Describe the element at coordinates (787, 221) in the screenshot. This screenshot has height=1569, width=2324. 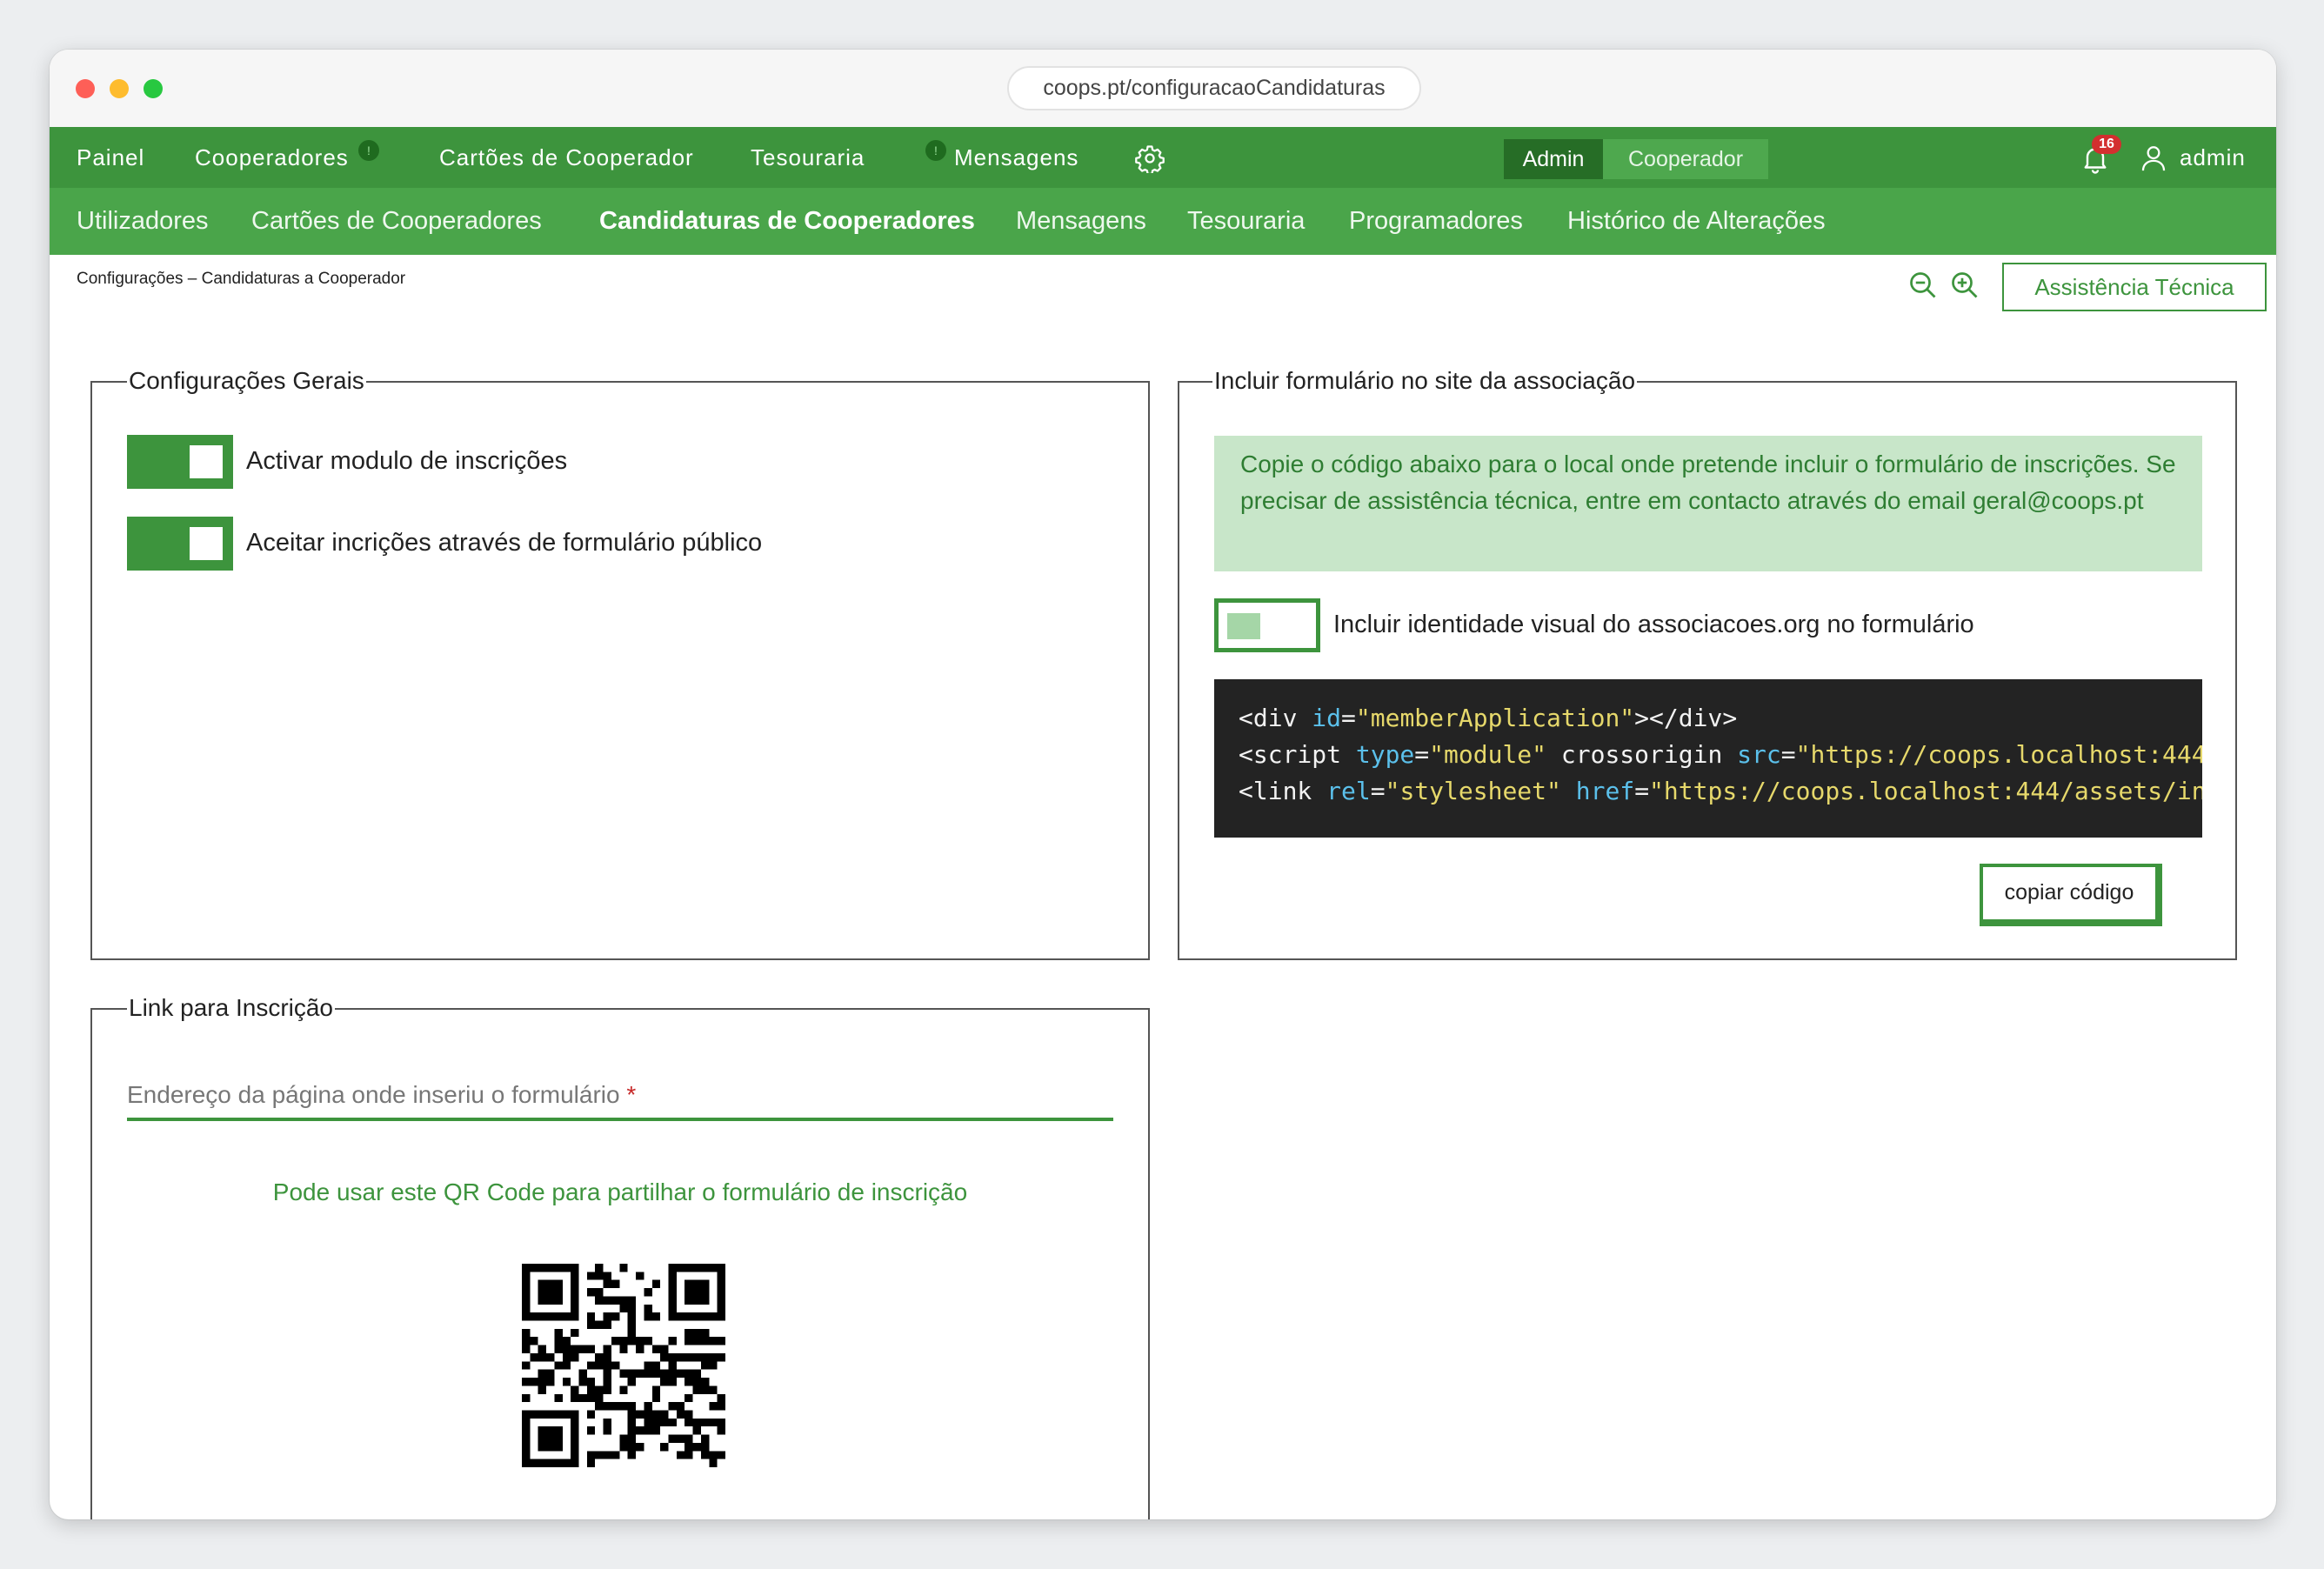
I see `subnav-item-candidaturas: Candidaturas de Cooperadores` at that location.